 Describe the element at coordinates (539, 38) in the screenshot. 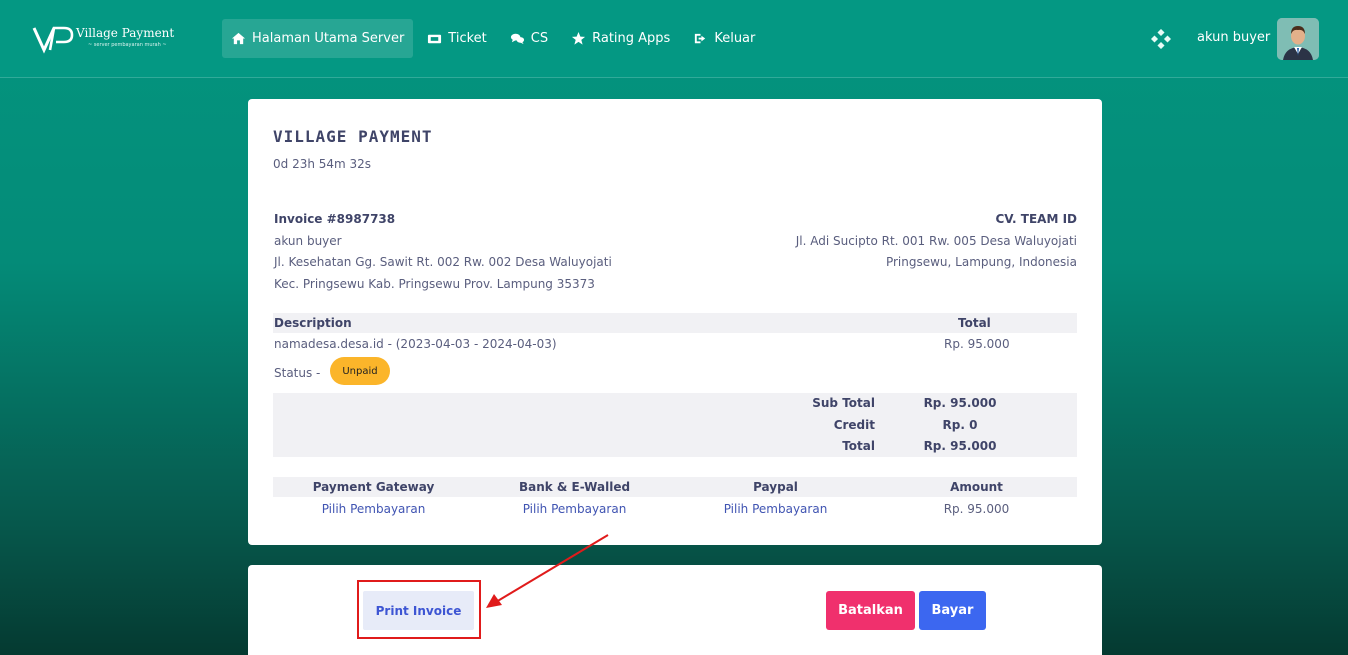

I see `nav-cs-label: CS` at that location.